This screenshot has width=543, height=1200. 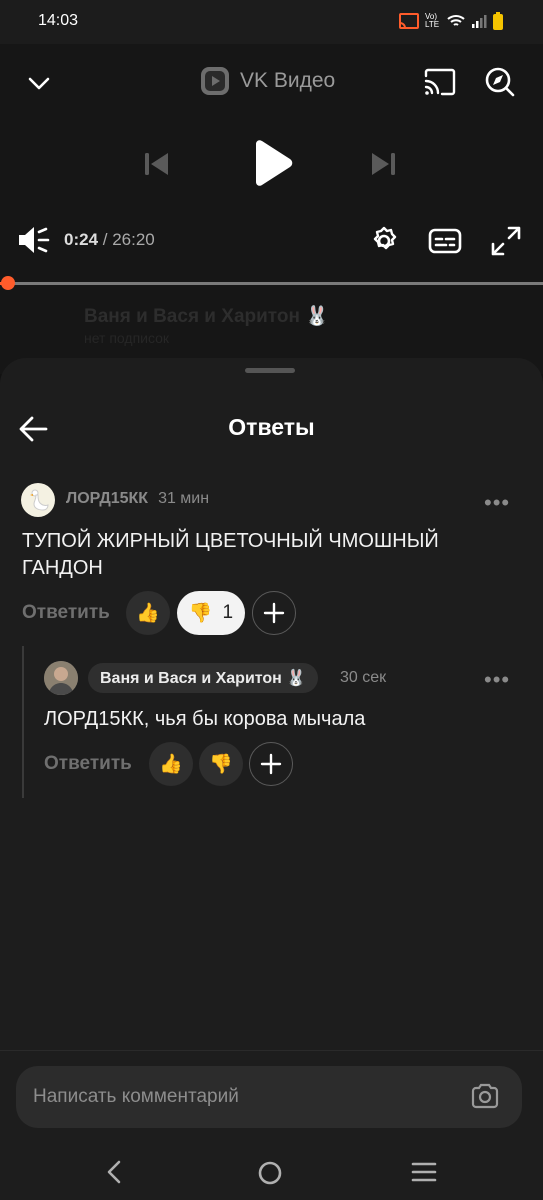 What do you see at coordinates (34, 240) in the screenshot?
I see `volume-icon` at bounding box center [34, 240].